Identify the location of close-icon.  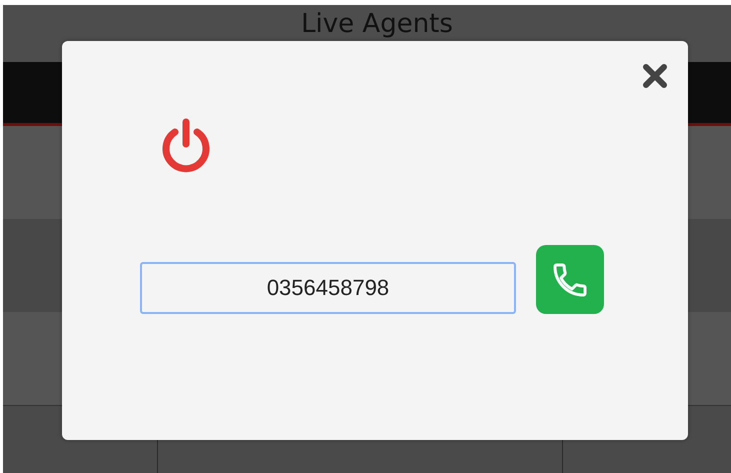
(655, 76).